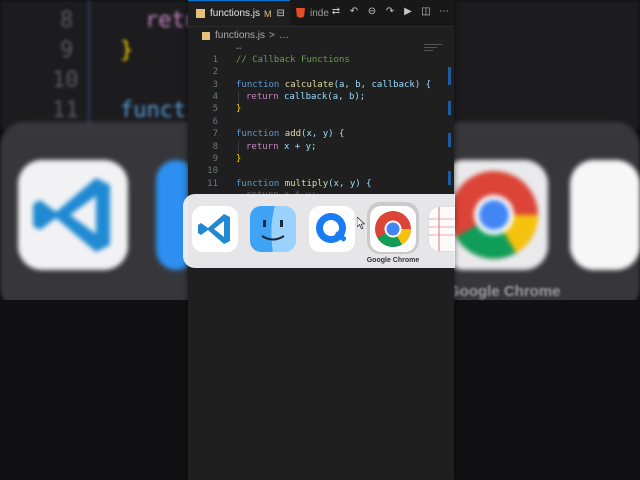 Image resolution: width=640 pixels, height=480 pixels. Describe the element at coordinates (334, 85) in the screenshot. I see `code-text: function calculate(a, b, callback) {` at that location.